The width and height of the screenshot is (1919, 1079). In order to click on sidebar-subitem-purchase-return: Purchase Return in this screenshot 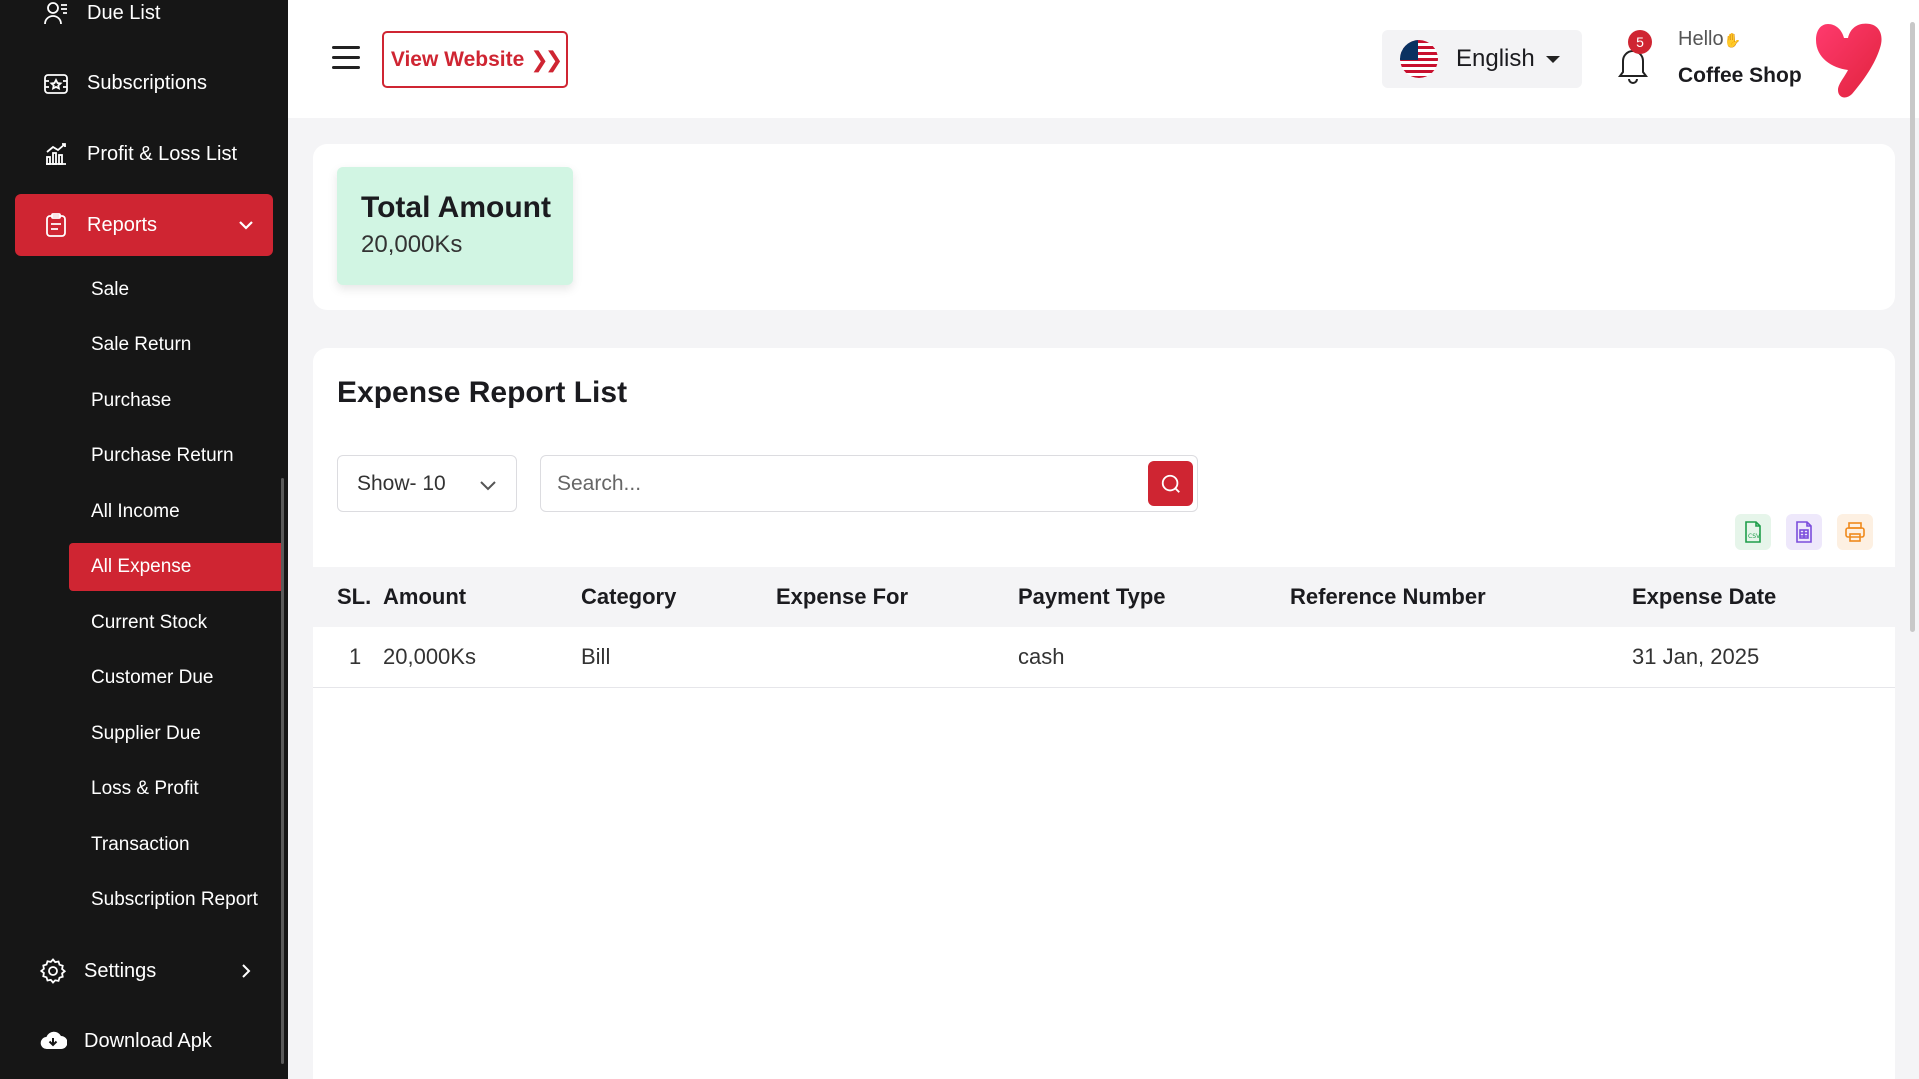, I will do `click(175, 456)`.